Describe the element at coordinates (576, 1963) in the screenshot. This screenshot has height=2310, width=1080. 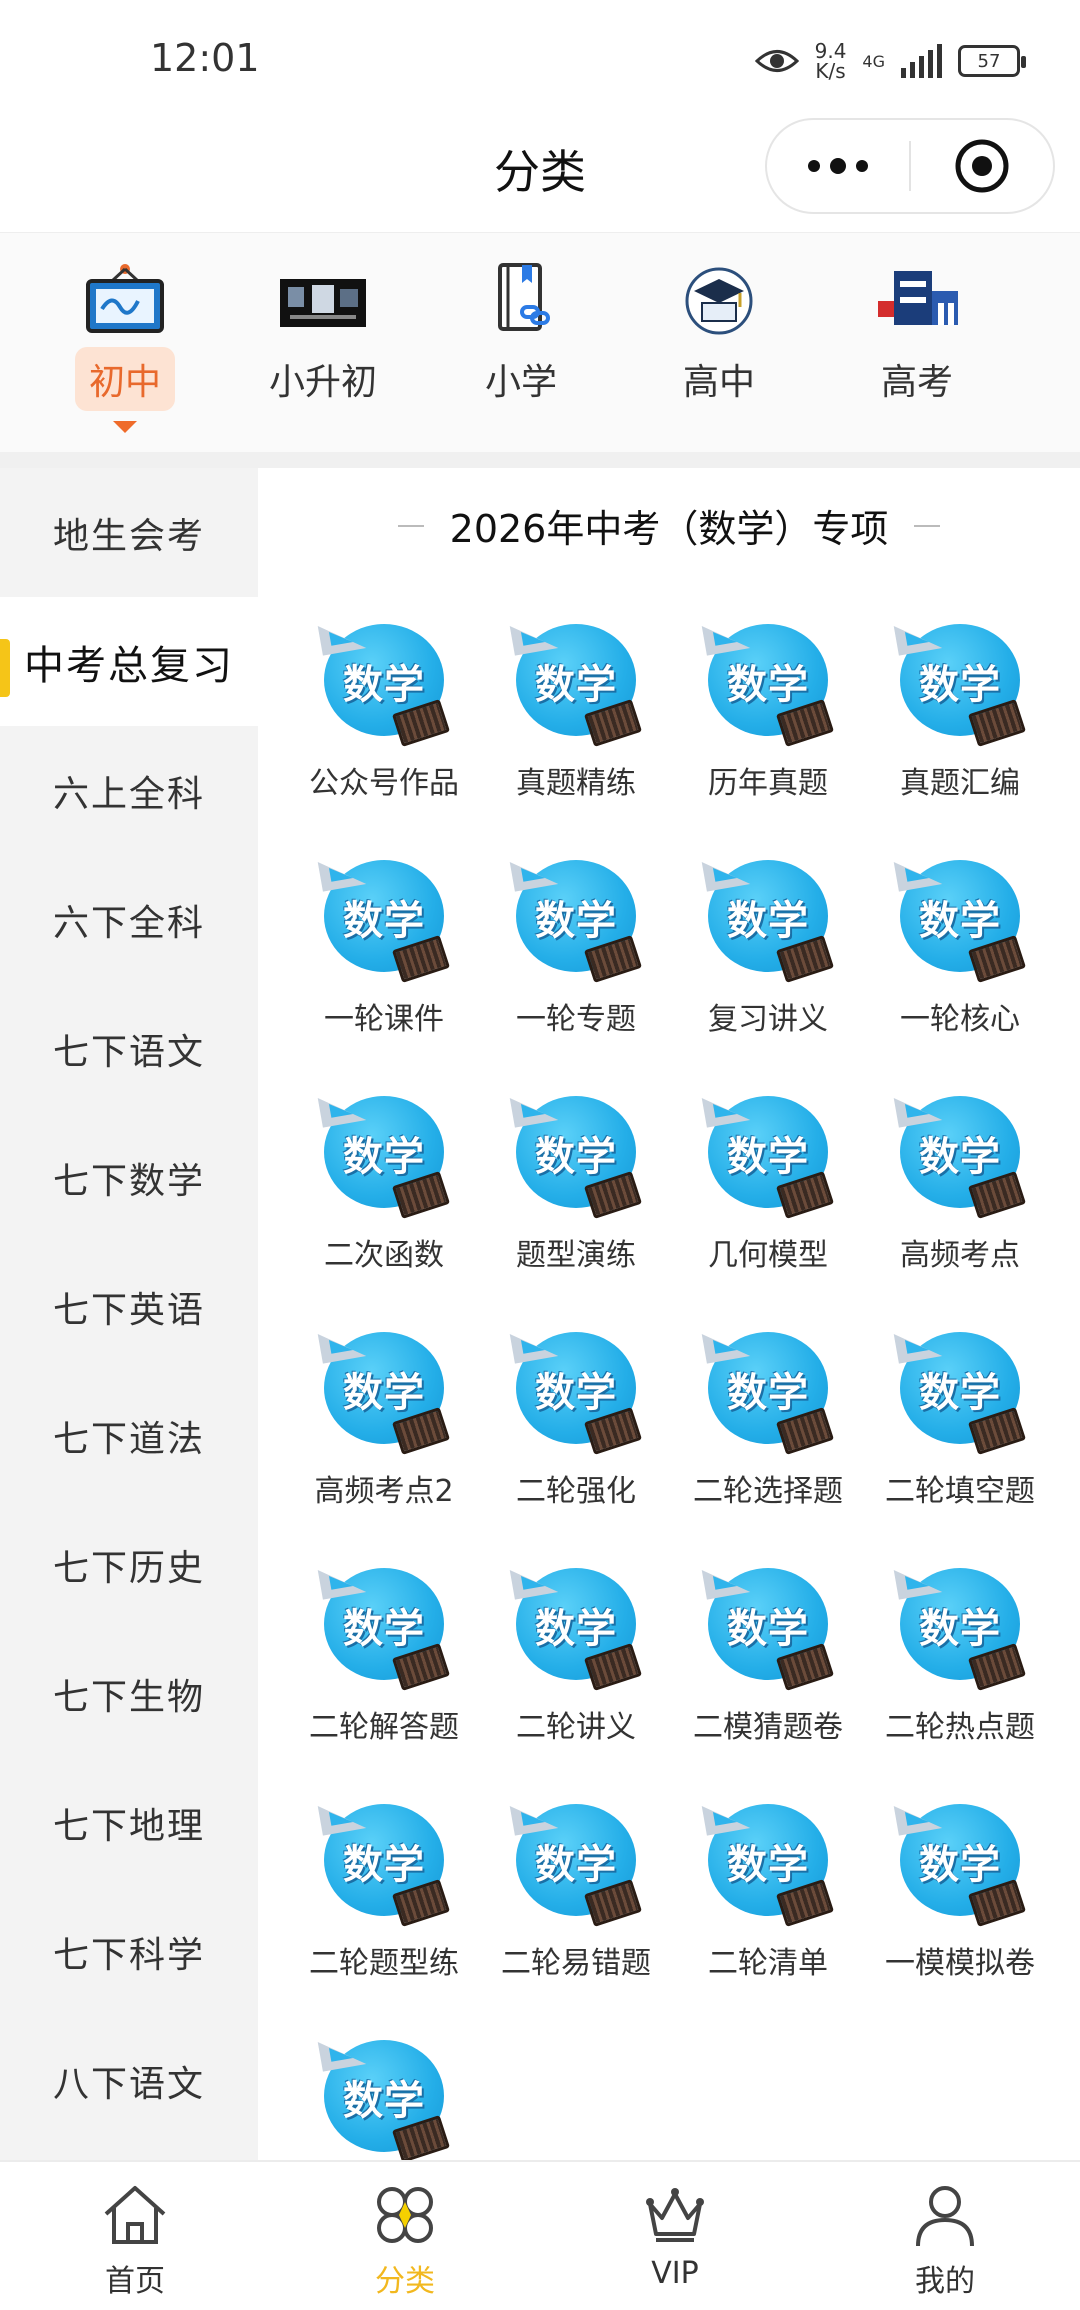
I see `subcategory-label: 二轮易错题` at that location.